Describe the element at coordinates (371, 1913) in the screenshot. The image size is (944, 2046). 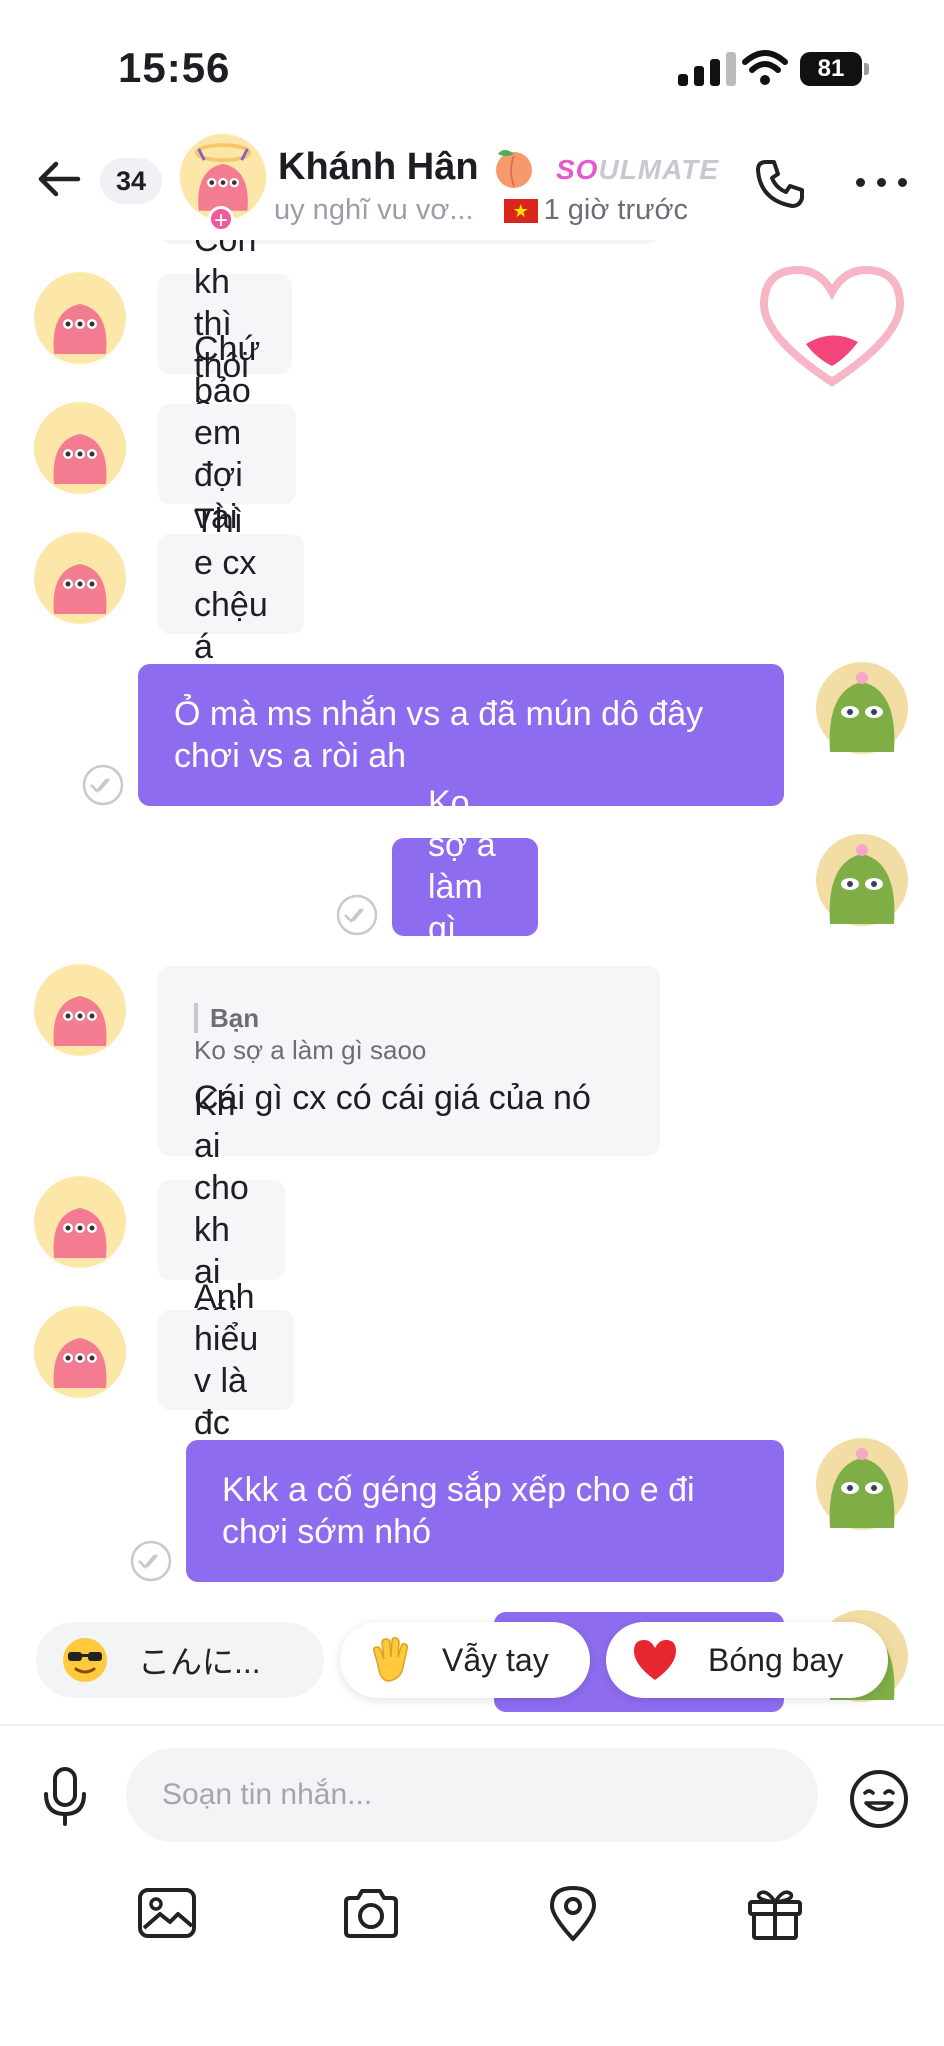
I see `camera-icon` at that location.